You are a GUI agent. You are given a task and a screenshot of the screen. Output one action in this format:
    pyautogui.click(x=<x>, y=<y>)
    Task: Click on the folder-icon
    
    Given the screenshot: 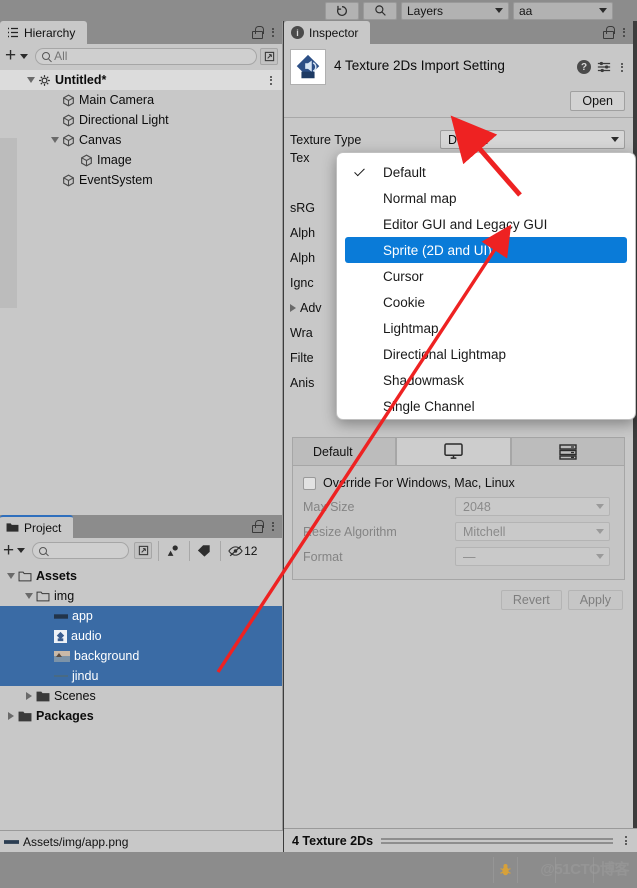 What is the action you would take?
    pyautogui.click(x=25, y=576)
    